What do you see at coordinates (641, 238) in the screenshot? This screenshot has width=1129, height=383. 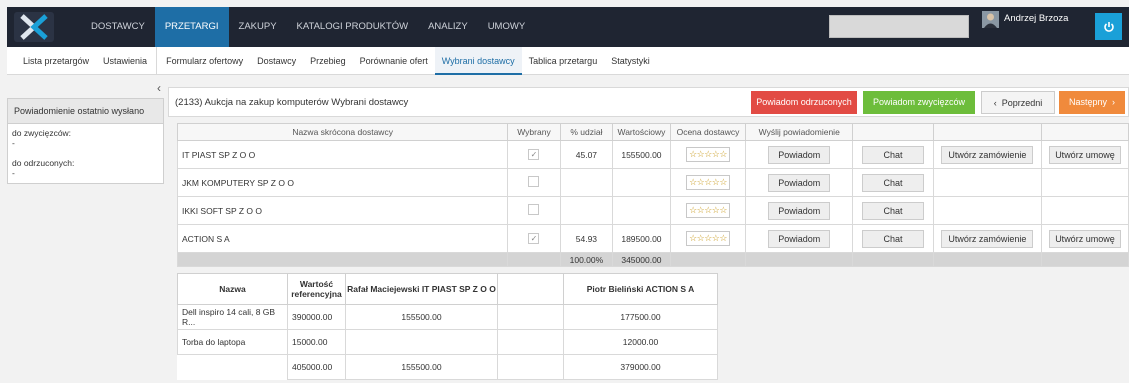 I see `value-cell: 189500.00` at bounding box center [641, 238].